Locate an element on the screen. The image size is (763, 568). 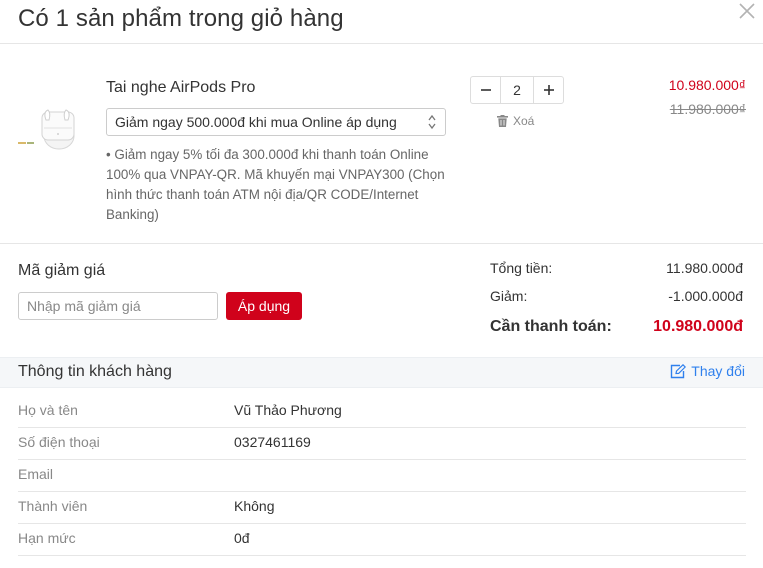
summary-total-label: Tổng tiền: is located at coordinates (521, 268).